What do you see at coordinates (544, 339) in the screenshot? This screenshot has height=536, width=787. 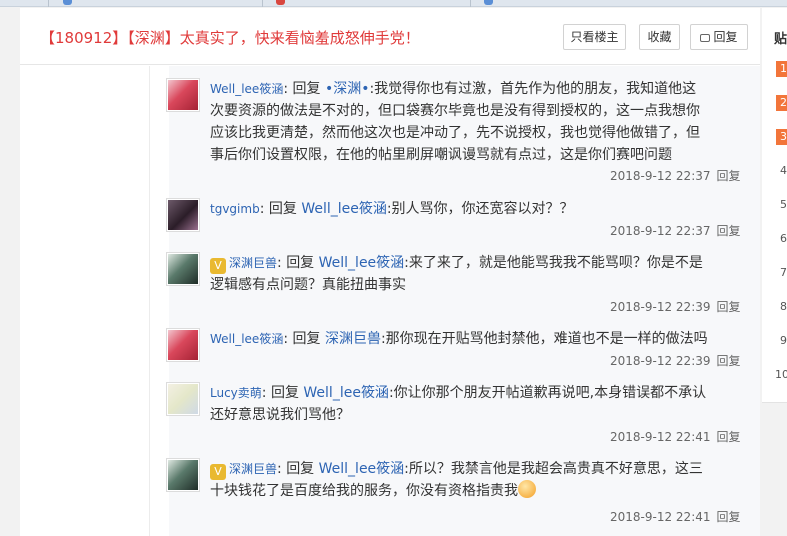 I see `reply-text: :那你现在开贴骂他封禁他，难道也不是一样的做法吗` at bounding box center [544, 339].